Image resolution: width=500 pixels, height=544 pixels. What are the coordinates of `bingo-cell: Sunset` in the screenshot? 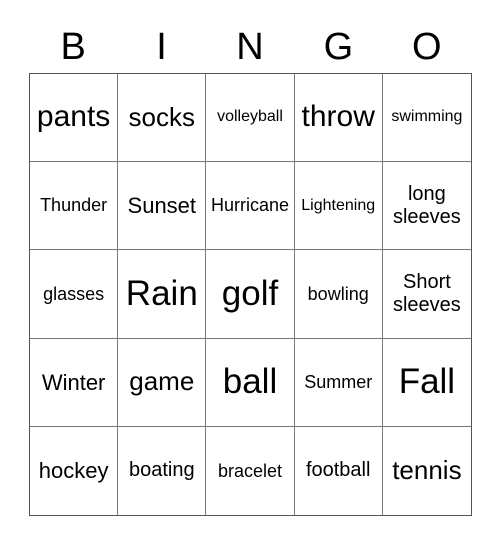 It's located at (162, 206).